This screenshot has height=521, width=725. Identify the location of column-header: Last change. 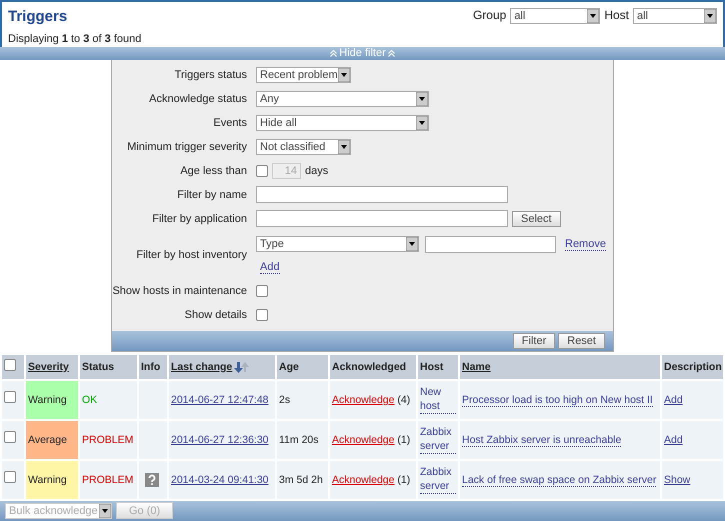
(201, 366).